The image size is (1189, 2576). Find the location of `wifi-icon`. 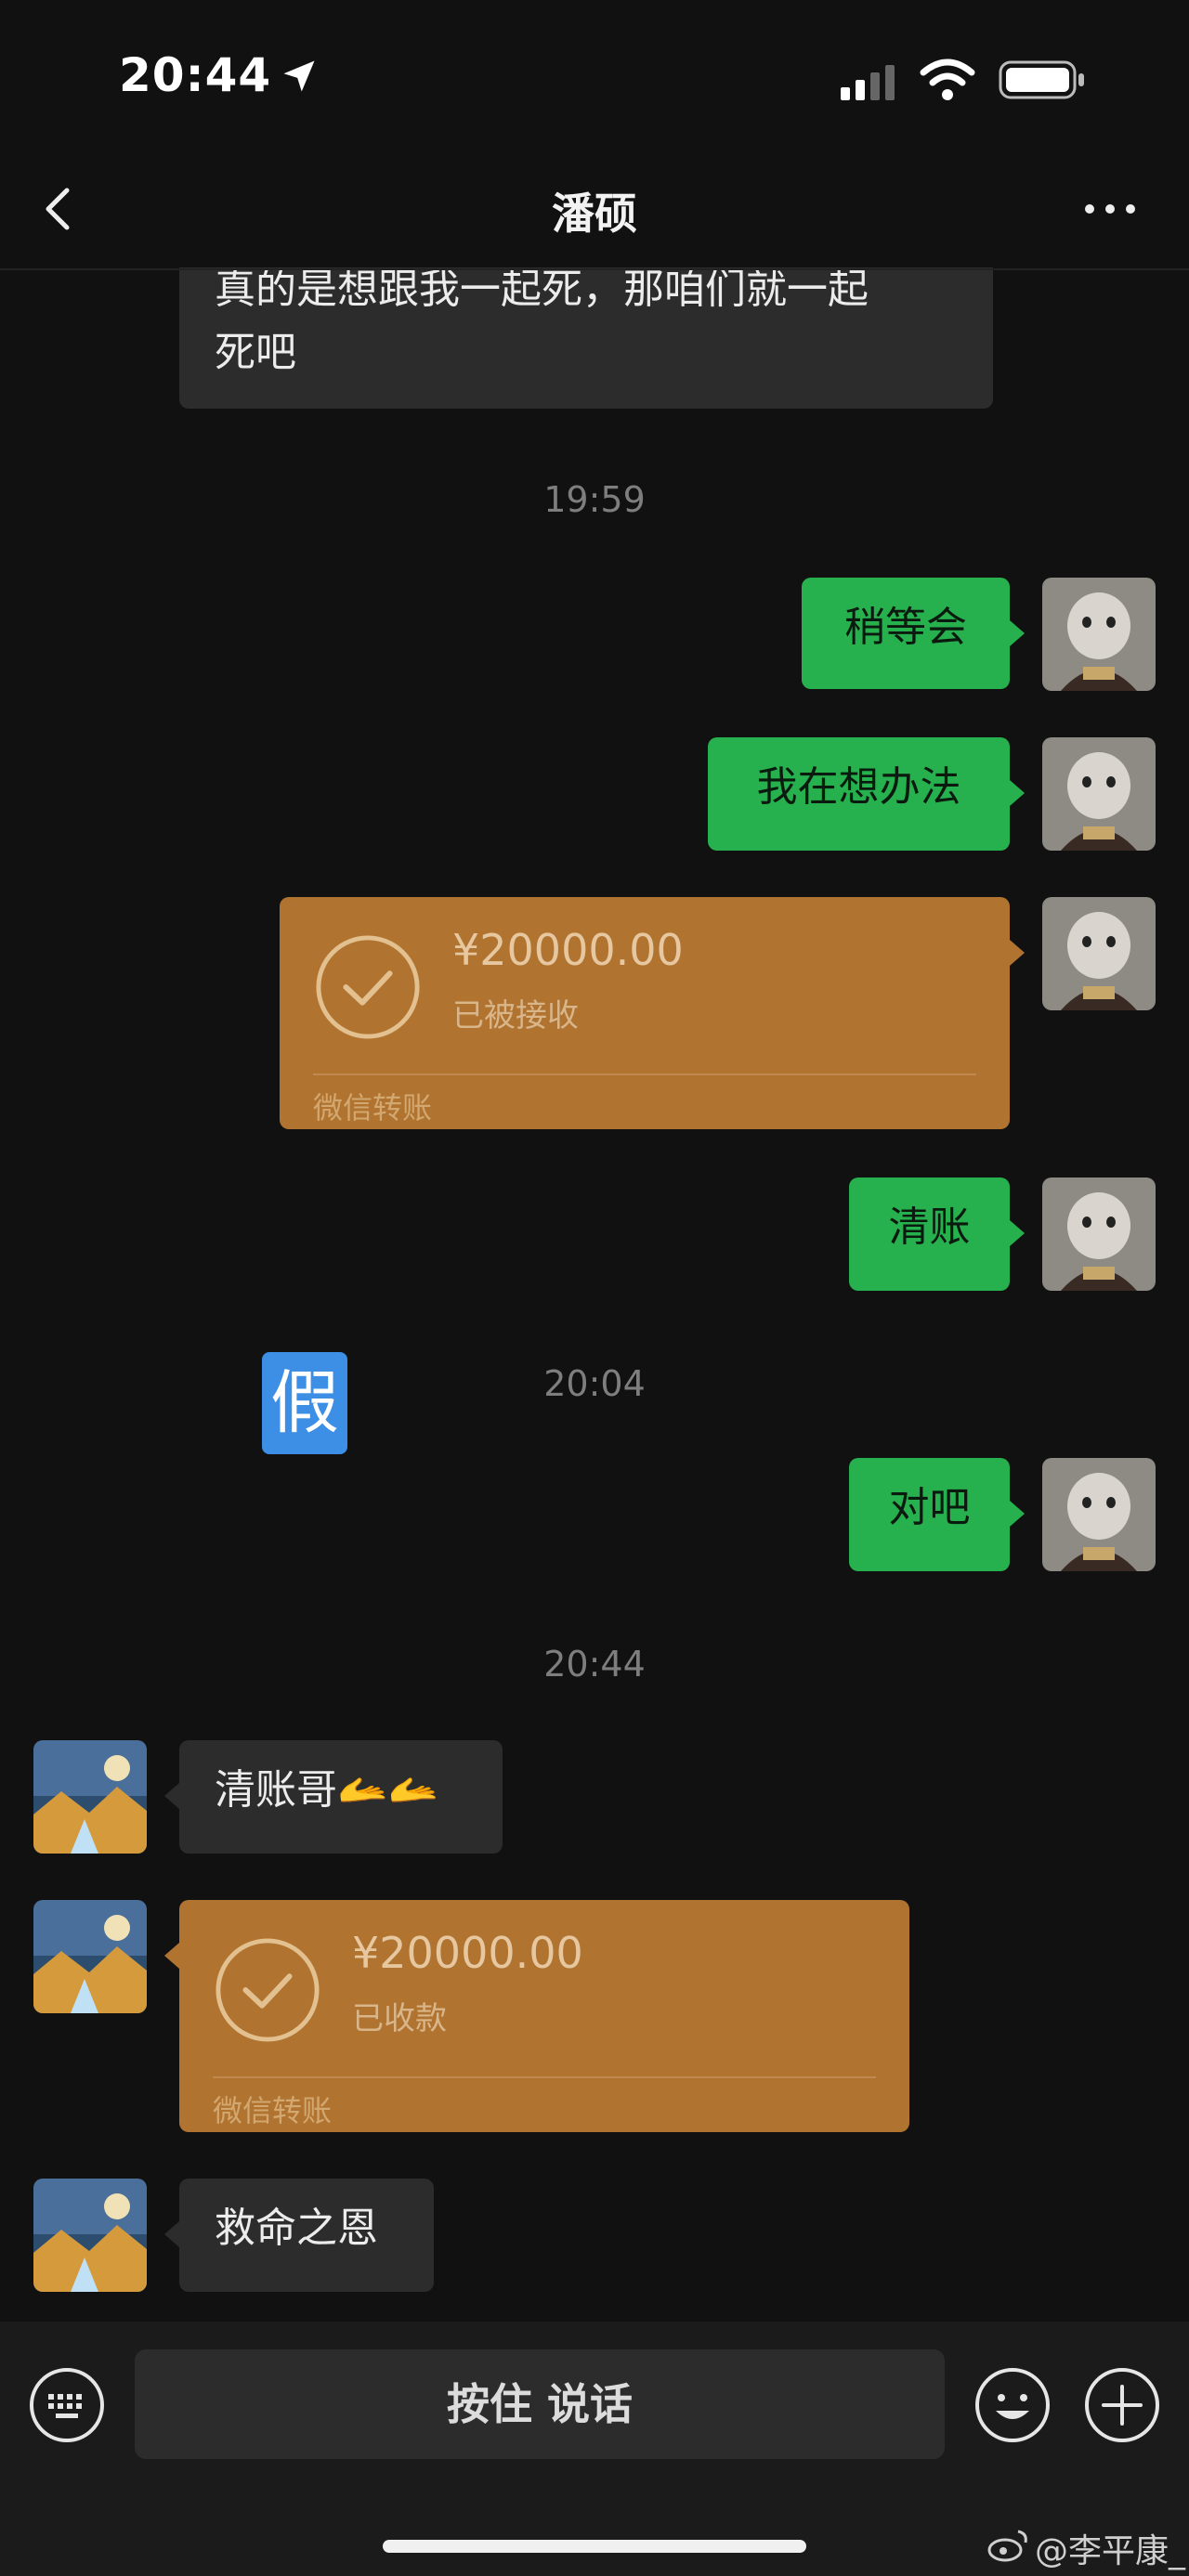

wifi-icon is located at coordinates (947, 79).